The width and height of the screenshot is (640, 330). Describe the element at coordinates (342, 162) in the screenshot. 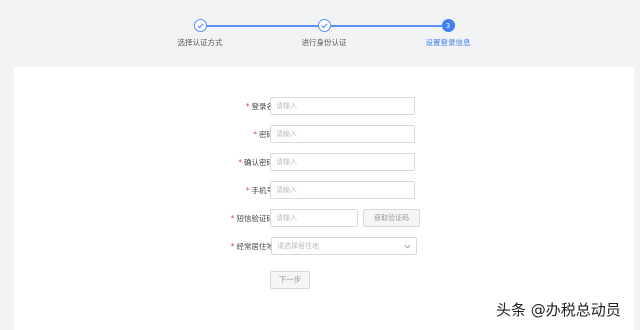

I see `confirm-password-input: 请输入` at that location.